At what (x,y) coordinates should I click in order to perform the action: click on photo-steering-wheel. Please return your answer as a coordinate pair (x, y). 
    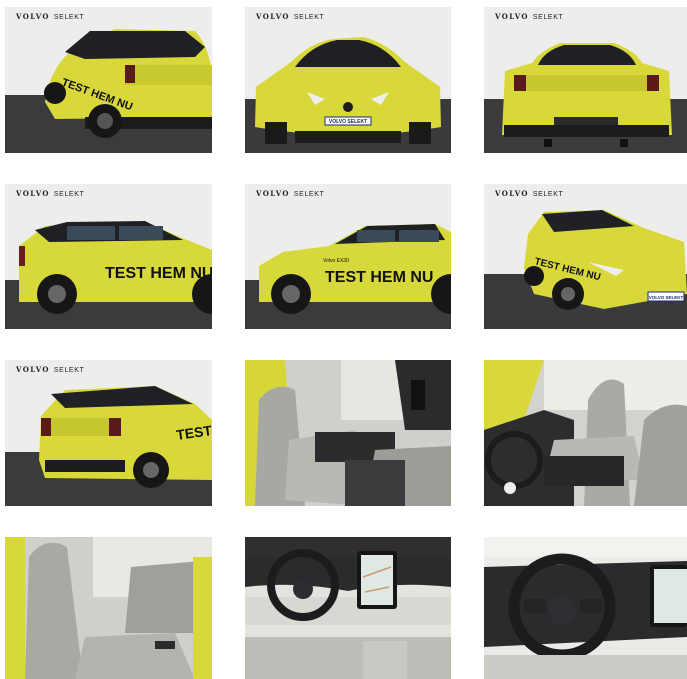
    Looking at the image, I should click on (585, 608).